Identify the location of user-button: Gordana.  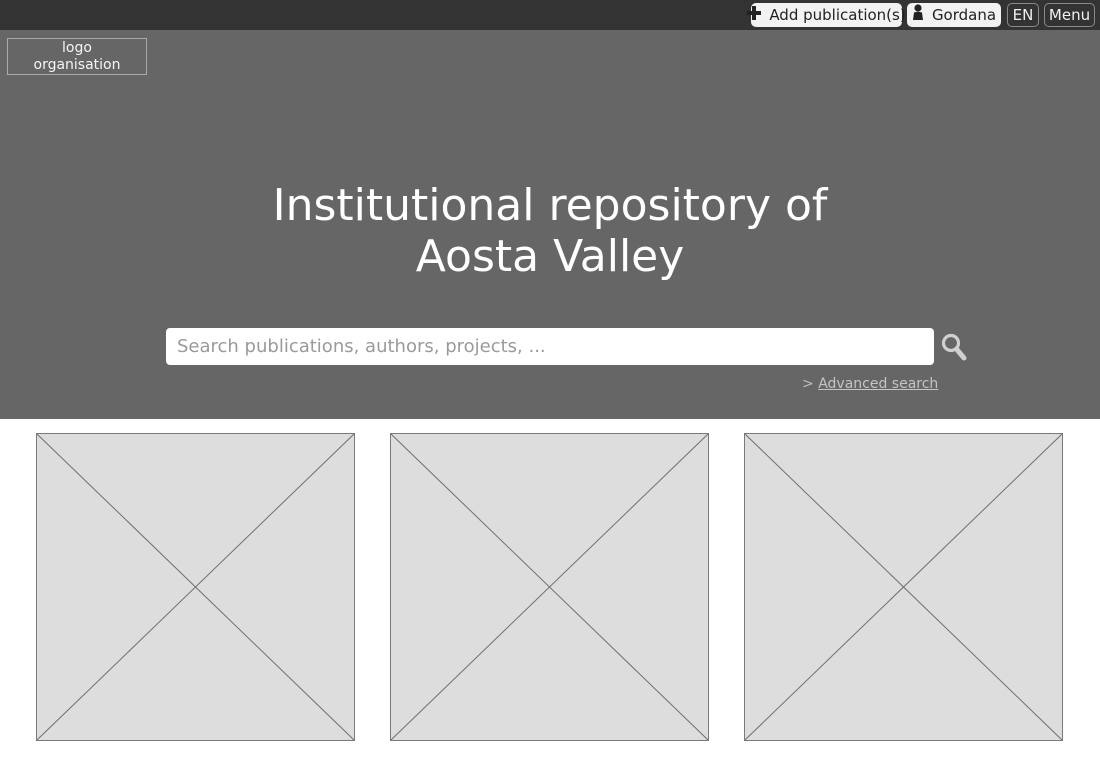
(954, 15).